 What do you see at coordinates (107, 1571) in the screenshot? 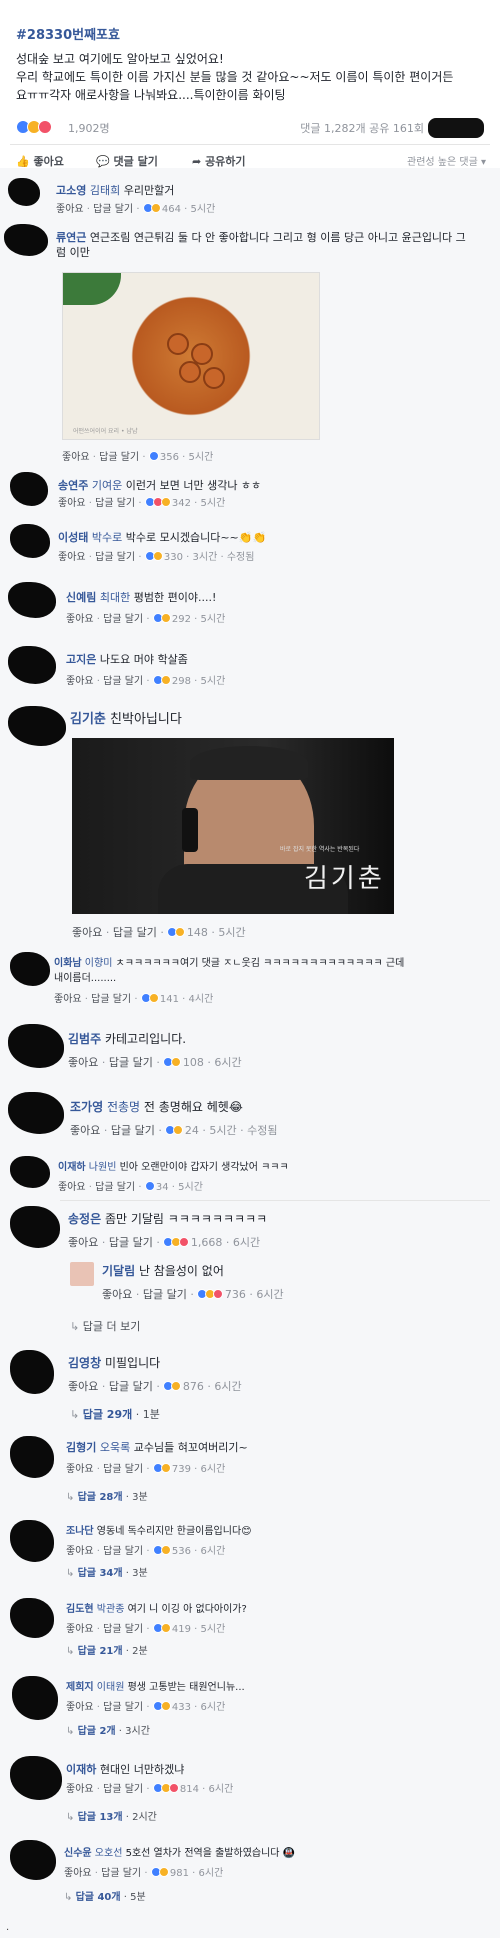
I see `reply-count-link: ↳ 답글 34개 · 3분` at bounding box center [107, 1571].